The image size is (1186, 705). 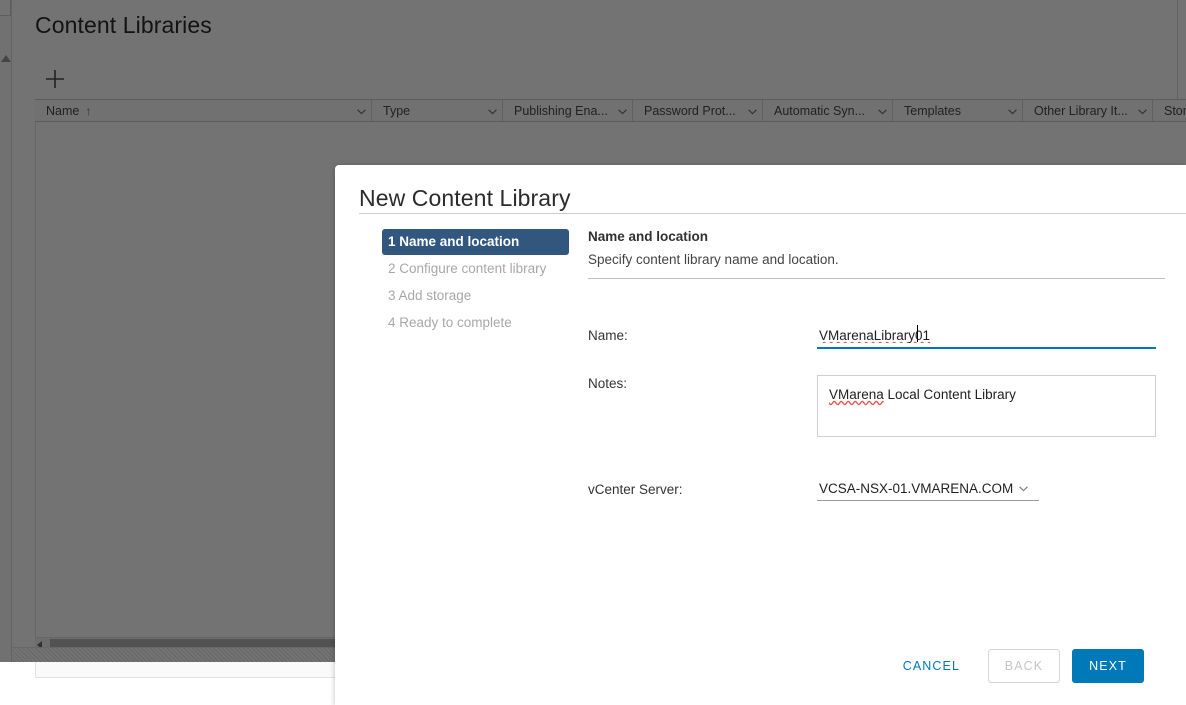 I want to click on form-row-notes: Notes: VMarena Local Content Library, so click(x=872, y=406).